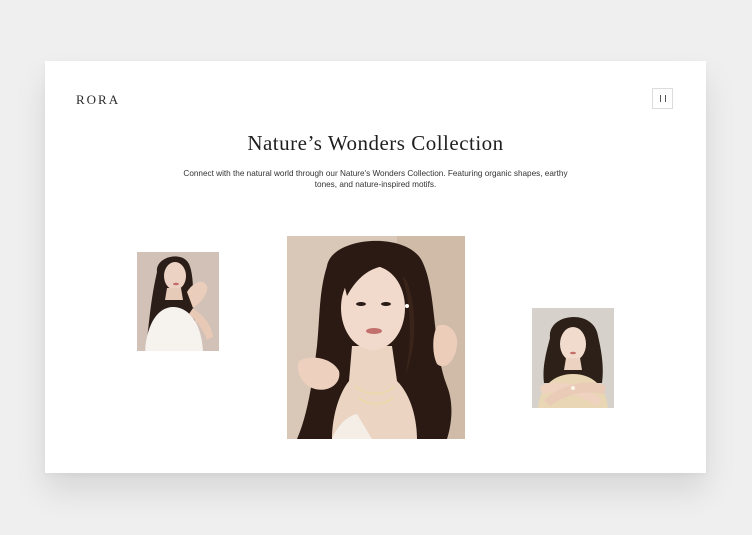  Describe the element at coordinates (98, 100) in the screenshot. I see `brand-logo: RORA` at that location.